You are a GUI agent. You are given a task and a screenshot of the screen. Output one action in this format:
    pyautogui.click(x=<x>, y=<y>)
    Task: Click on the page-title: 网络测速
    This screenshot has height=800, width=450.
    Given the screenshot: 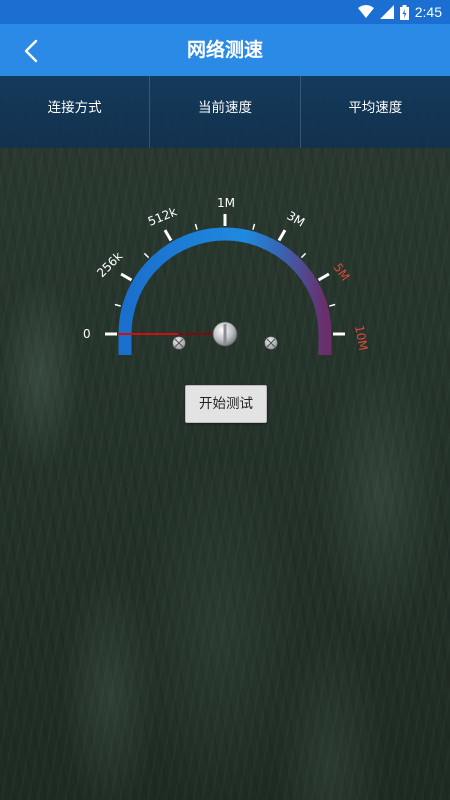 What is the action you would take?
    pyautogui.click(x=224, y=50)
    